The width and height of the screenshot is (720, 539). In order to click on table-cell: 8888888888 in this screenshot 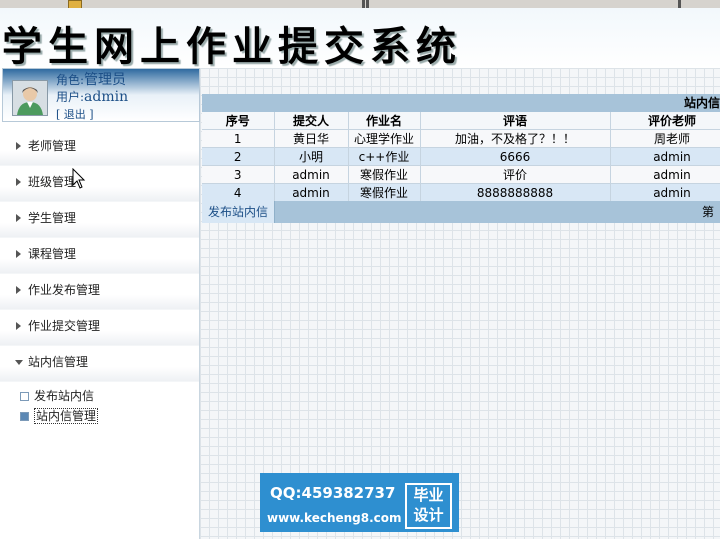, I will do `click(515, 192)`.